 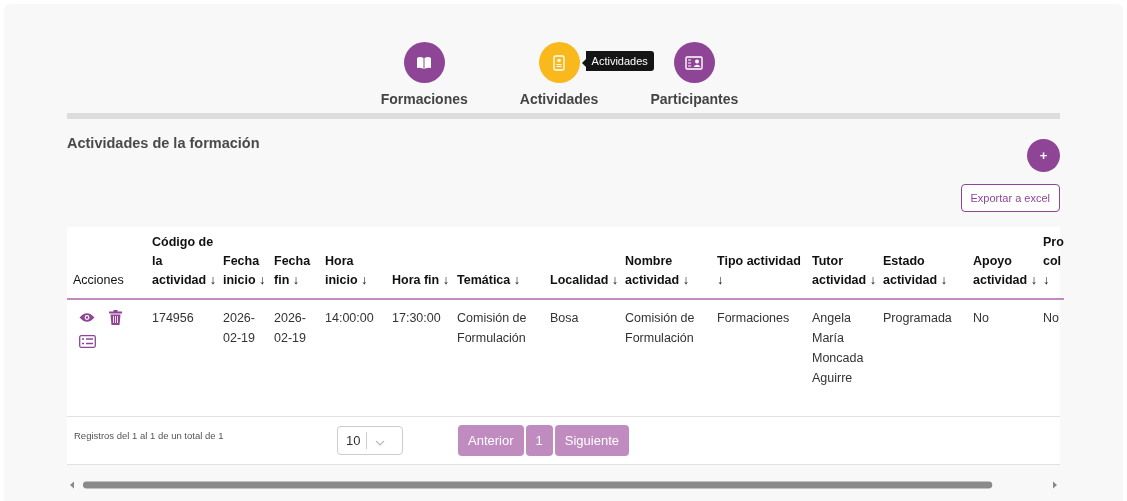 I want to click on step-label: Formaciones, so click(x=424, y=99).